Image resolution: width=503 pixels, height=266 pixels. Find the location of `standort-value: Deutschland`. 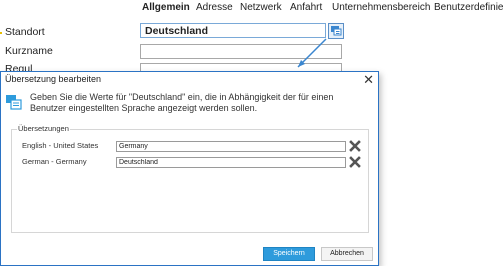

standort-value: Deutschland is located at coordinates (177, 31).